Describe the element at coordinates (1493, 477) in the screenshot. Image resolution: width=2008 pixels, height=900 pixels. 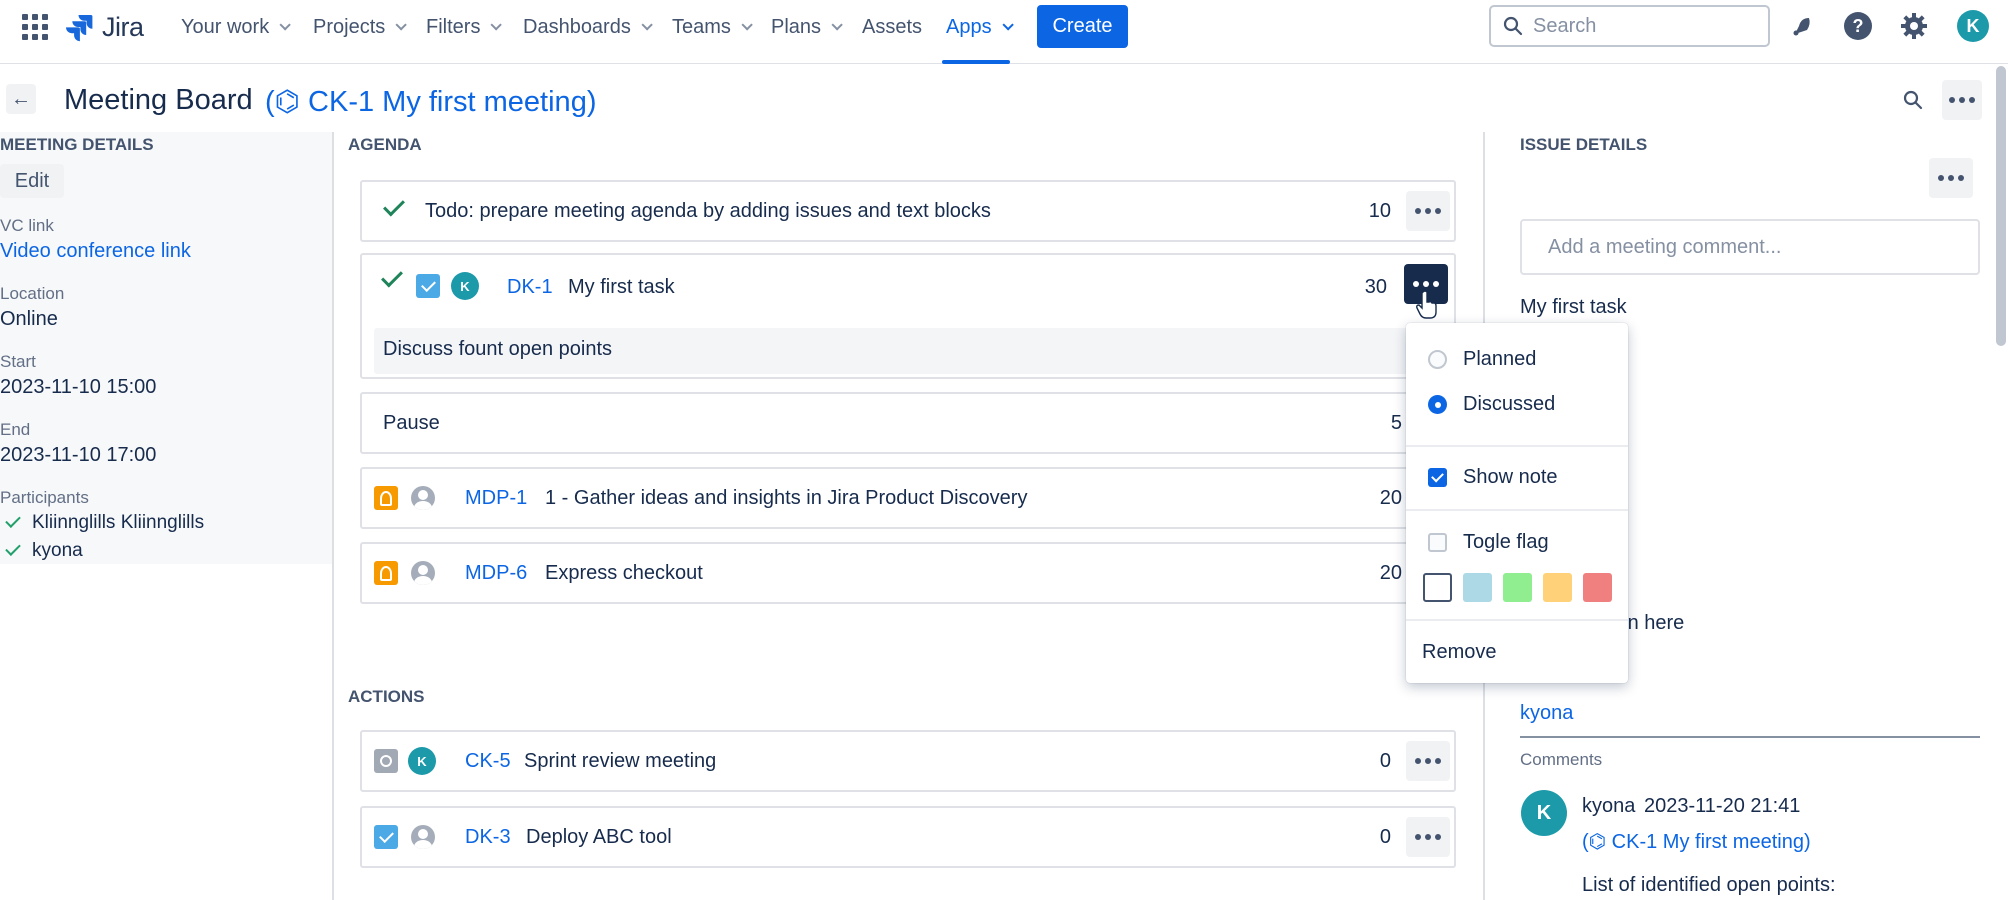
I see `menu-option-show-note: Show note` at that location.